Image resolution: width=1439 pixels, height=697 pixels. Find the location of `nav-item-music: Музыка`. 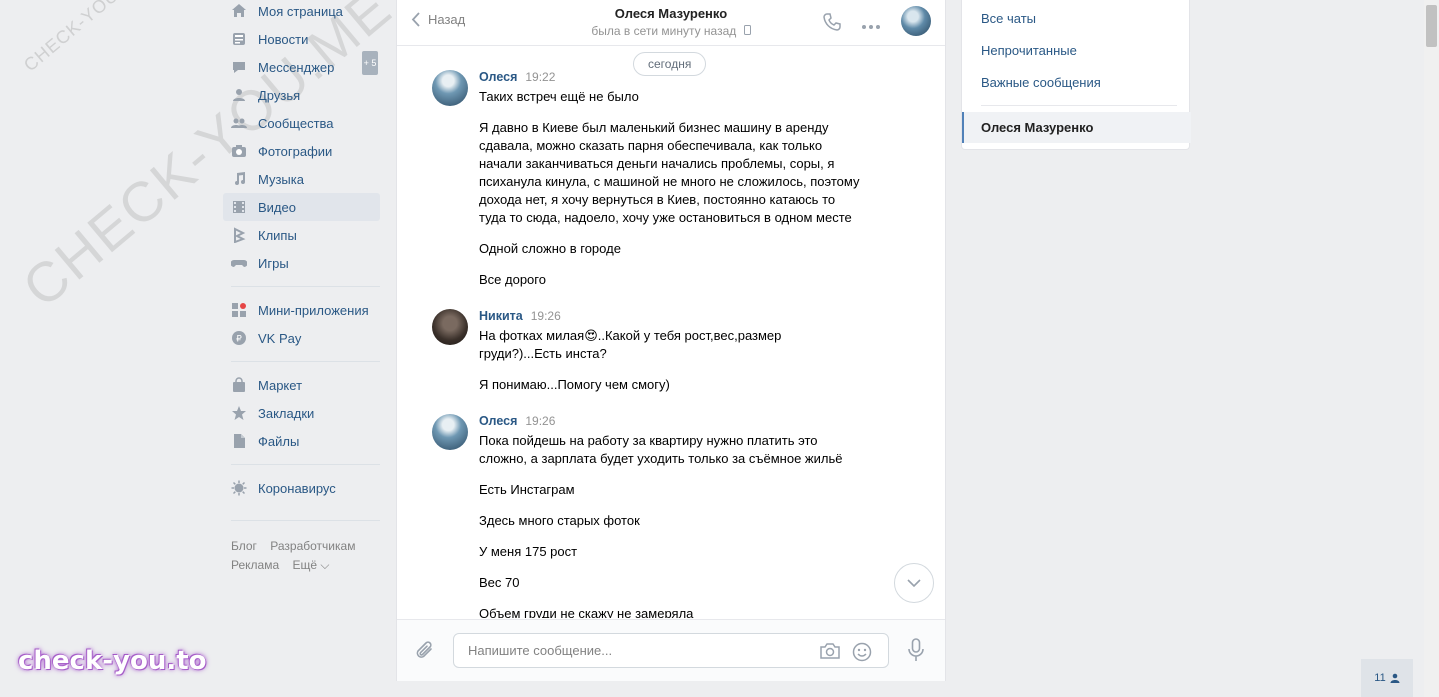

nav-item-music: Музыка is located at coordinates (301, 179).